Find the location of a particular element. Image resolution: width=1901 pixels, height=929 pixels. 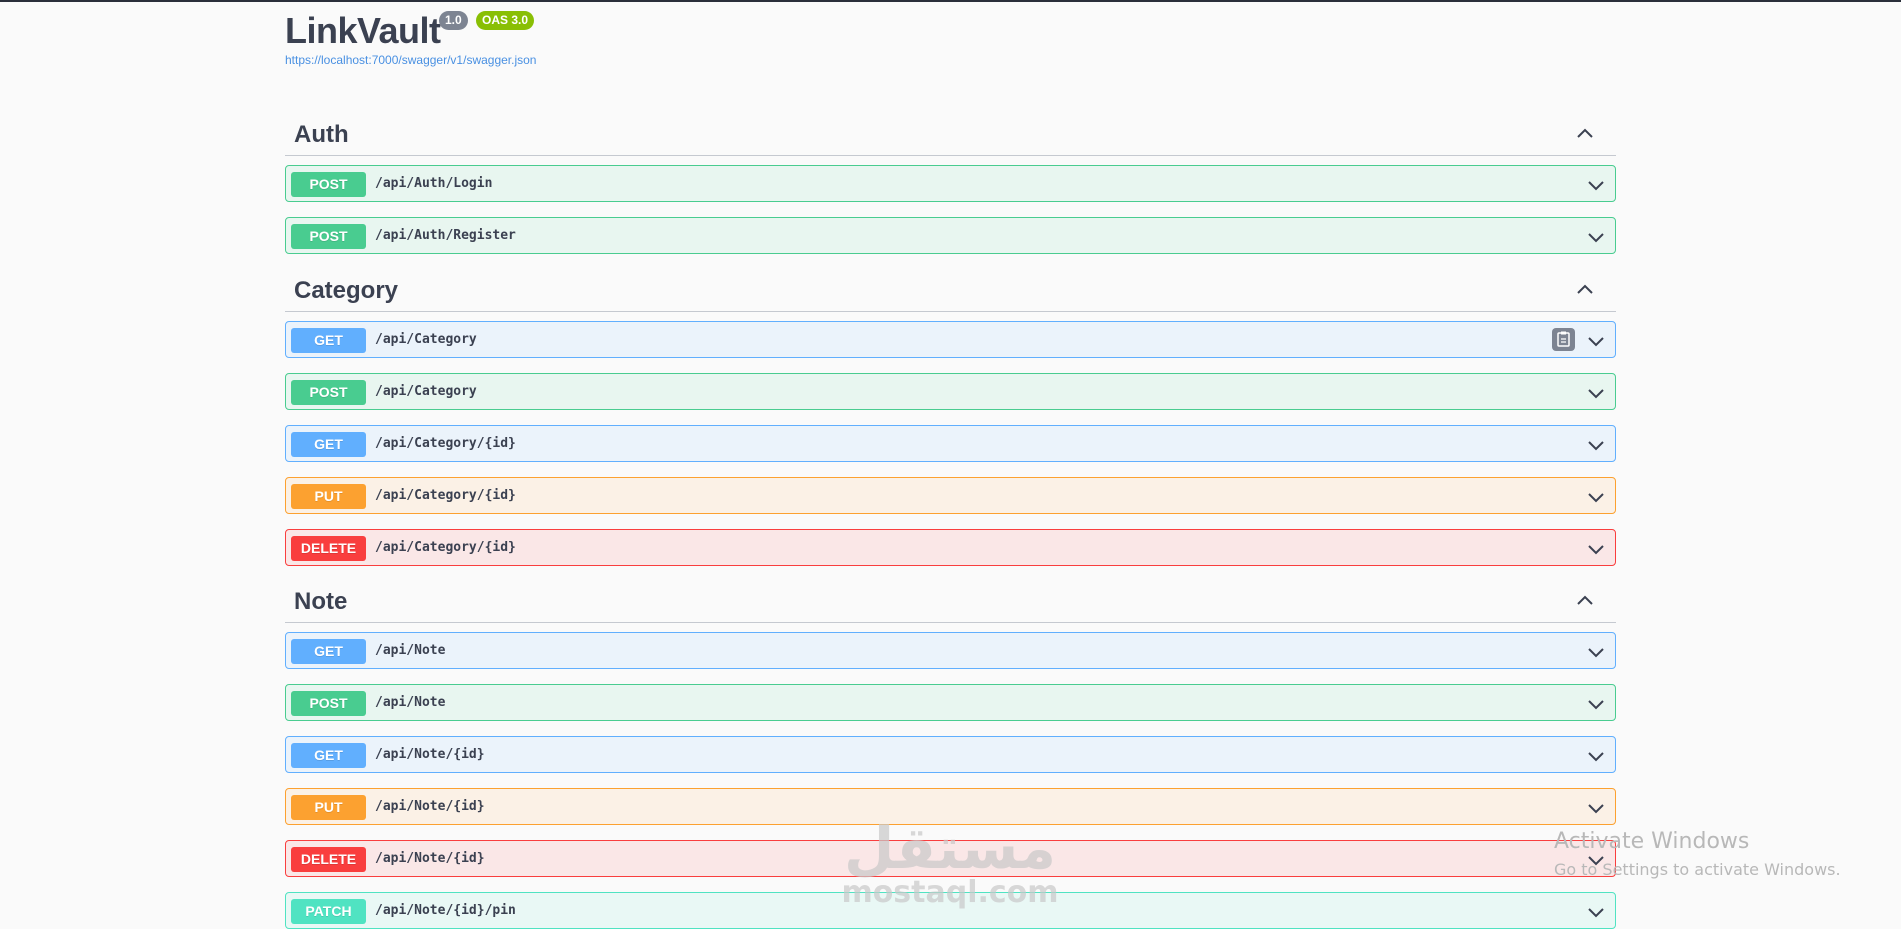

operation-post-auth-register: POST /api/Auth/Register is located at coordinates (950, 235).